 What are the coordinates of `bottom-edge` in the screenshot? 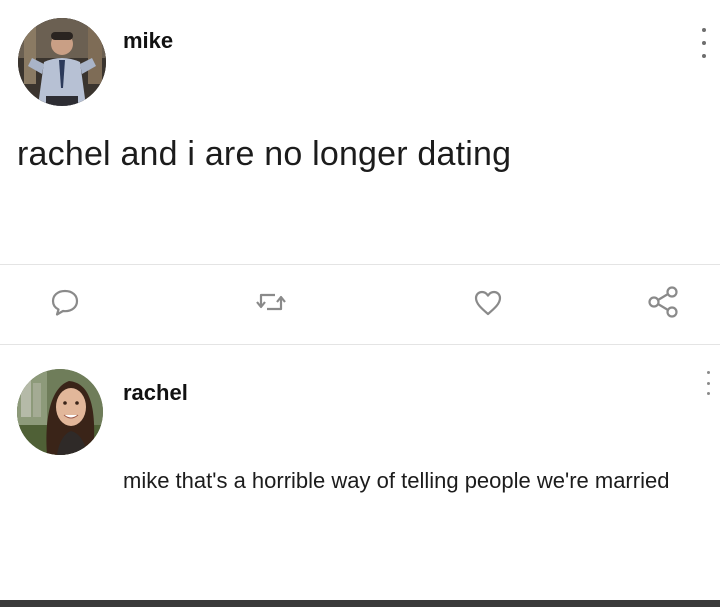 It's located at (360, 603).